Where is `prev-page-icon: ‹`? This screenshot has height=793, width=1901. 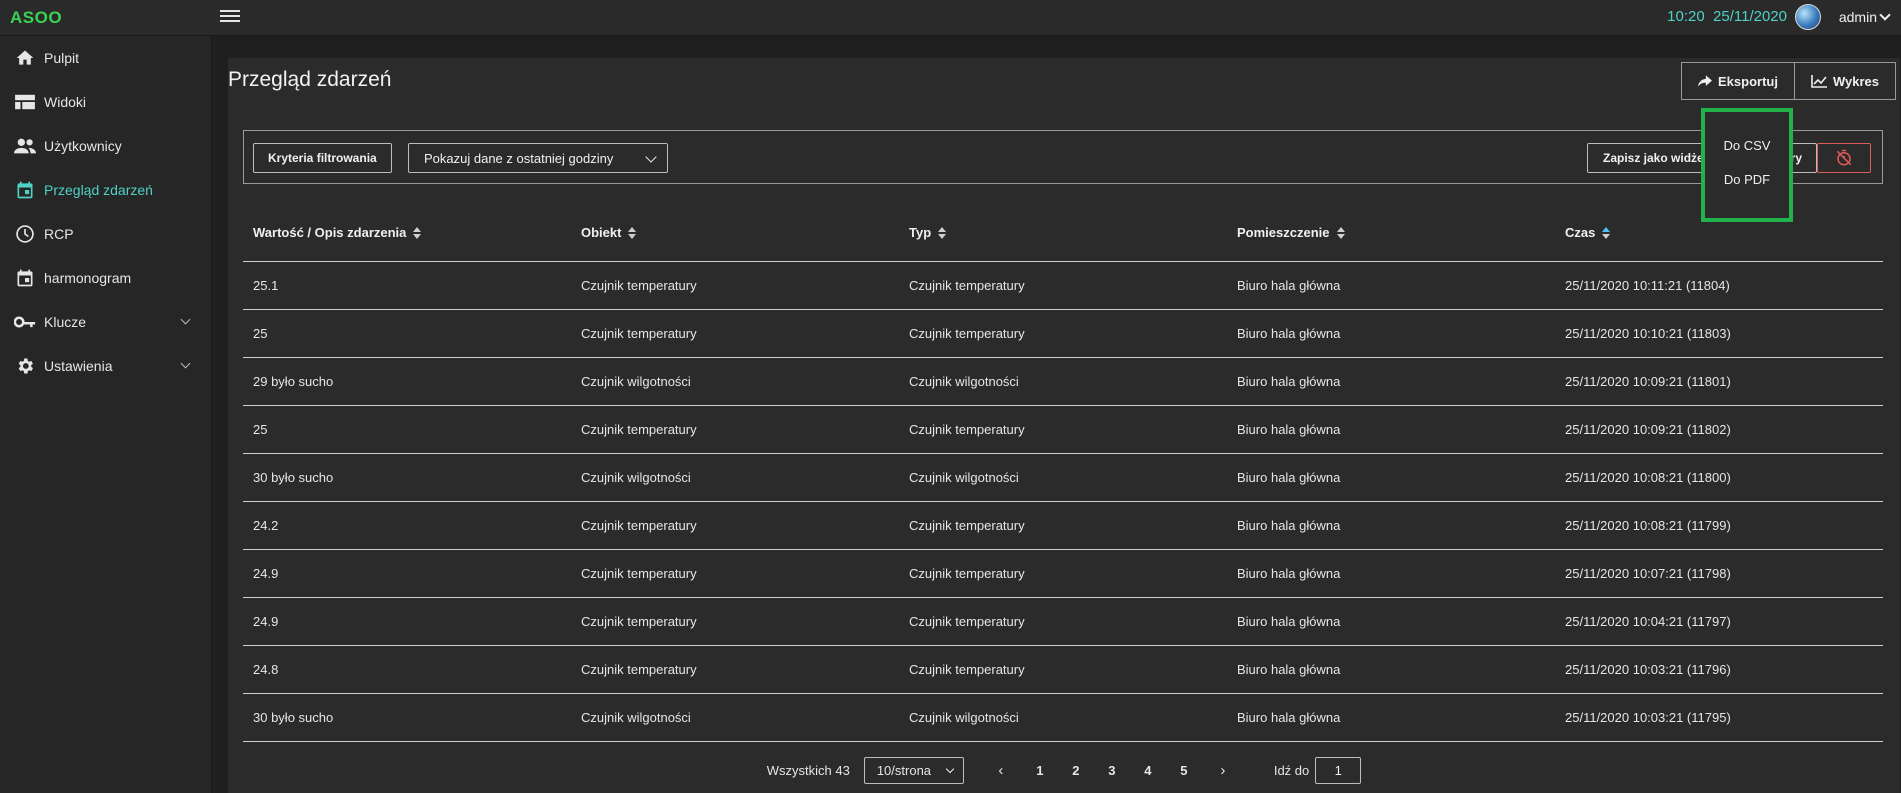
prev-page-icon: ‹ is located at coordinates (1001, 770).